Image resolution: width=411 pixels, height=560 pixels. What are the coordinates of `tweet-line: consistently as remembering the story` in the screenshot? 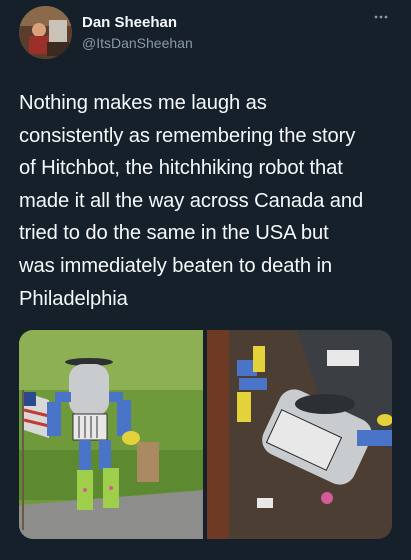 It's located at (187, 135).